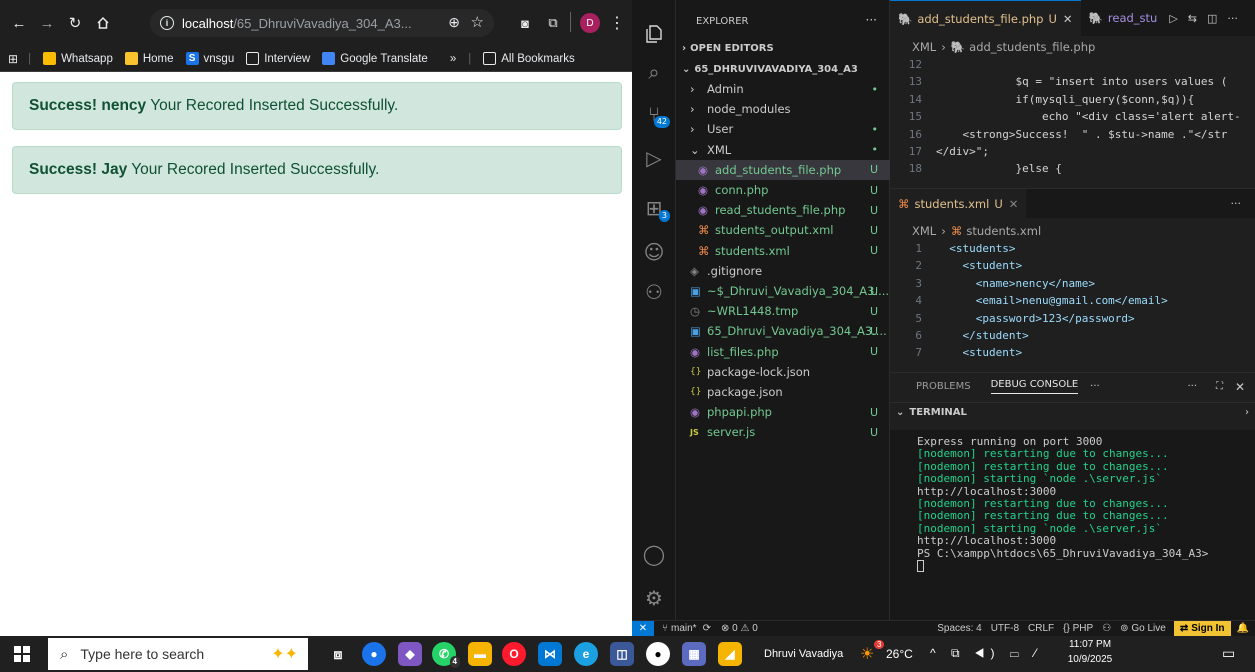  Describe the element at coordinates (783, 109) in the screenshot. I see `tree-item: › node_modules` at that location.